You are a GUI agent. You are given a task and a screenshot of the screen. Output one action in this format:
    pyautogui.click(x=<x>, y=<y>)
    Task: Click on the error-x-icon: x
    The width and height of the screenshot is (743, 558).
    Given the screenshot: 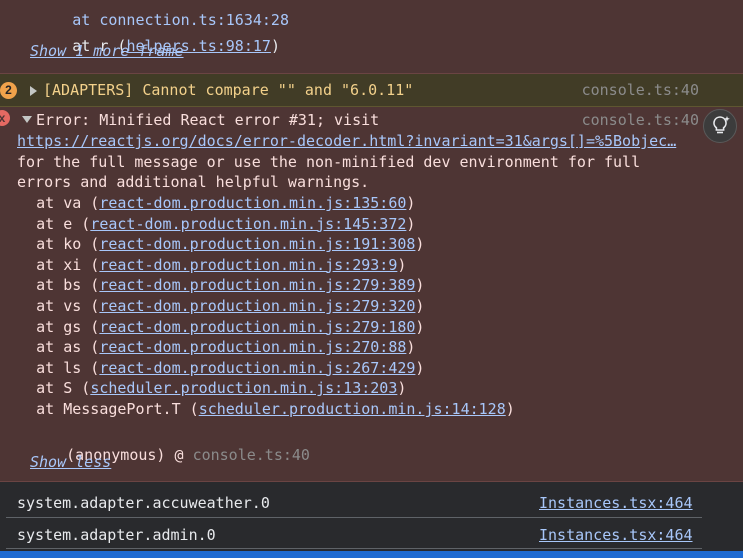 What is the action you would take?
    pyautogui.click(x=5, y=118)
    